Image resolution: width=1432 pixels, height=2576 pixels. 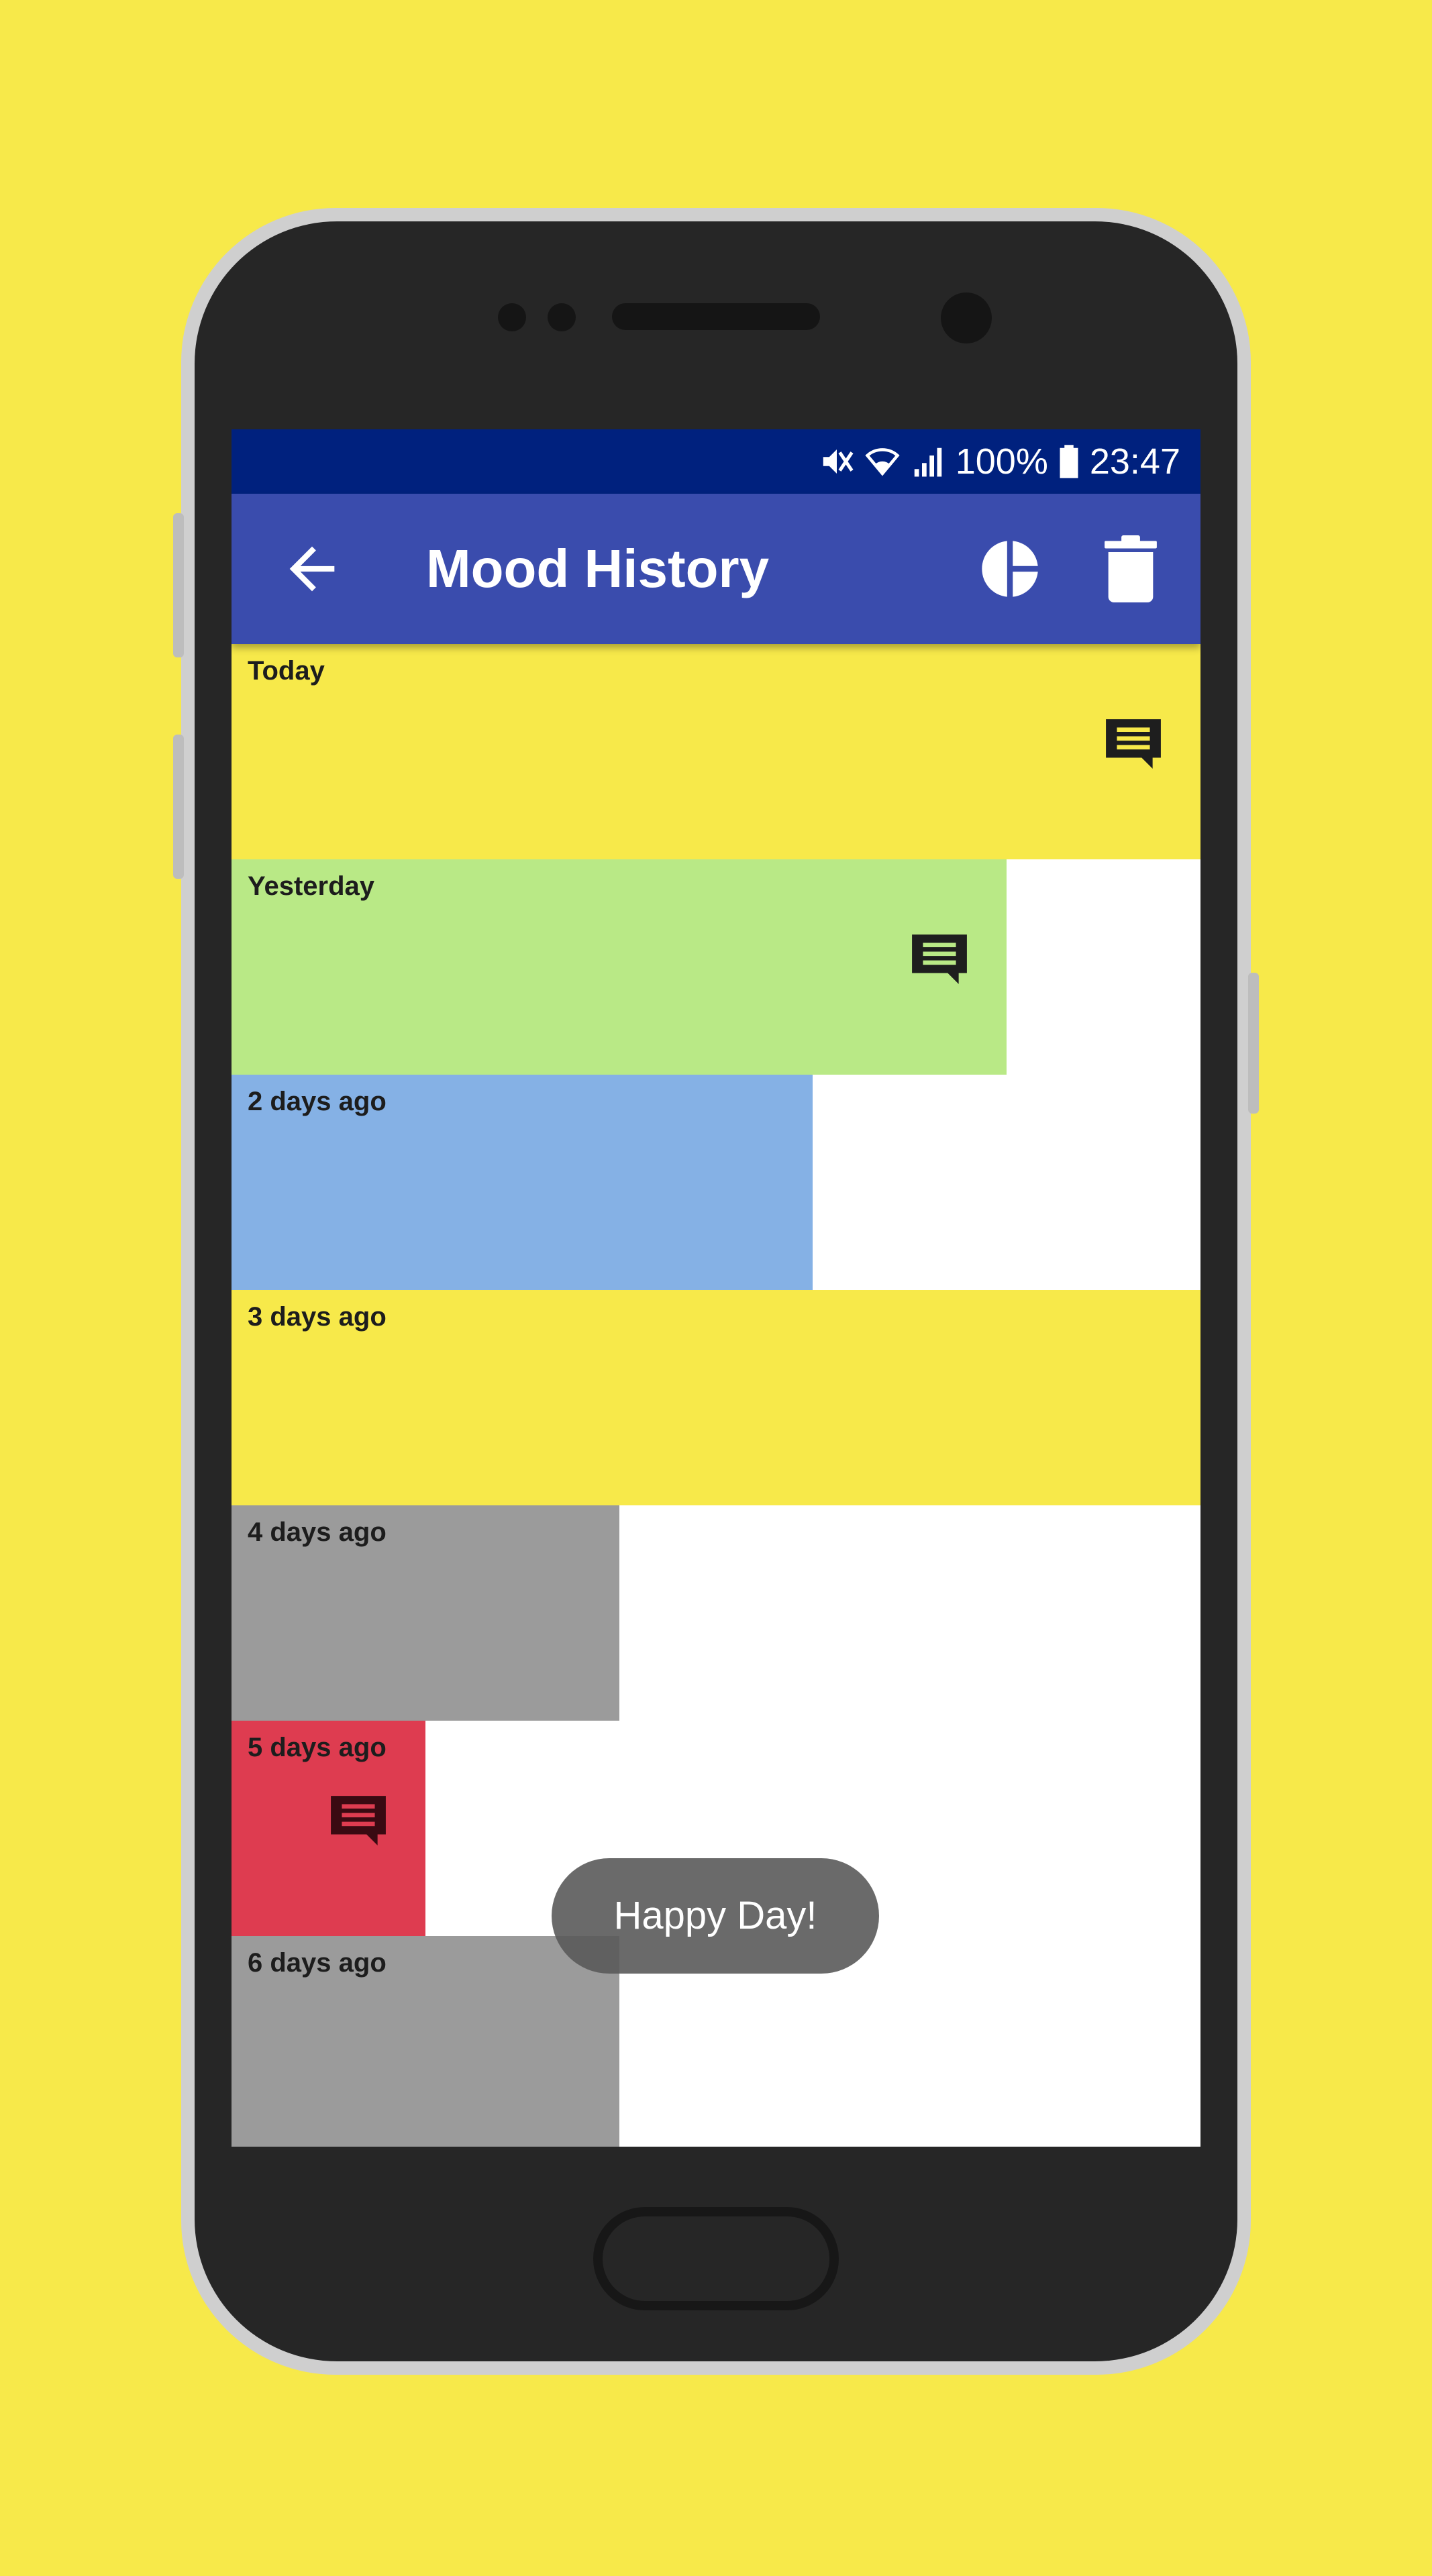 I want to click on pie-chart-icon, so click(x=1009, y=568).